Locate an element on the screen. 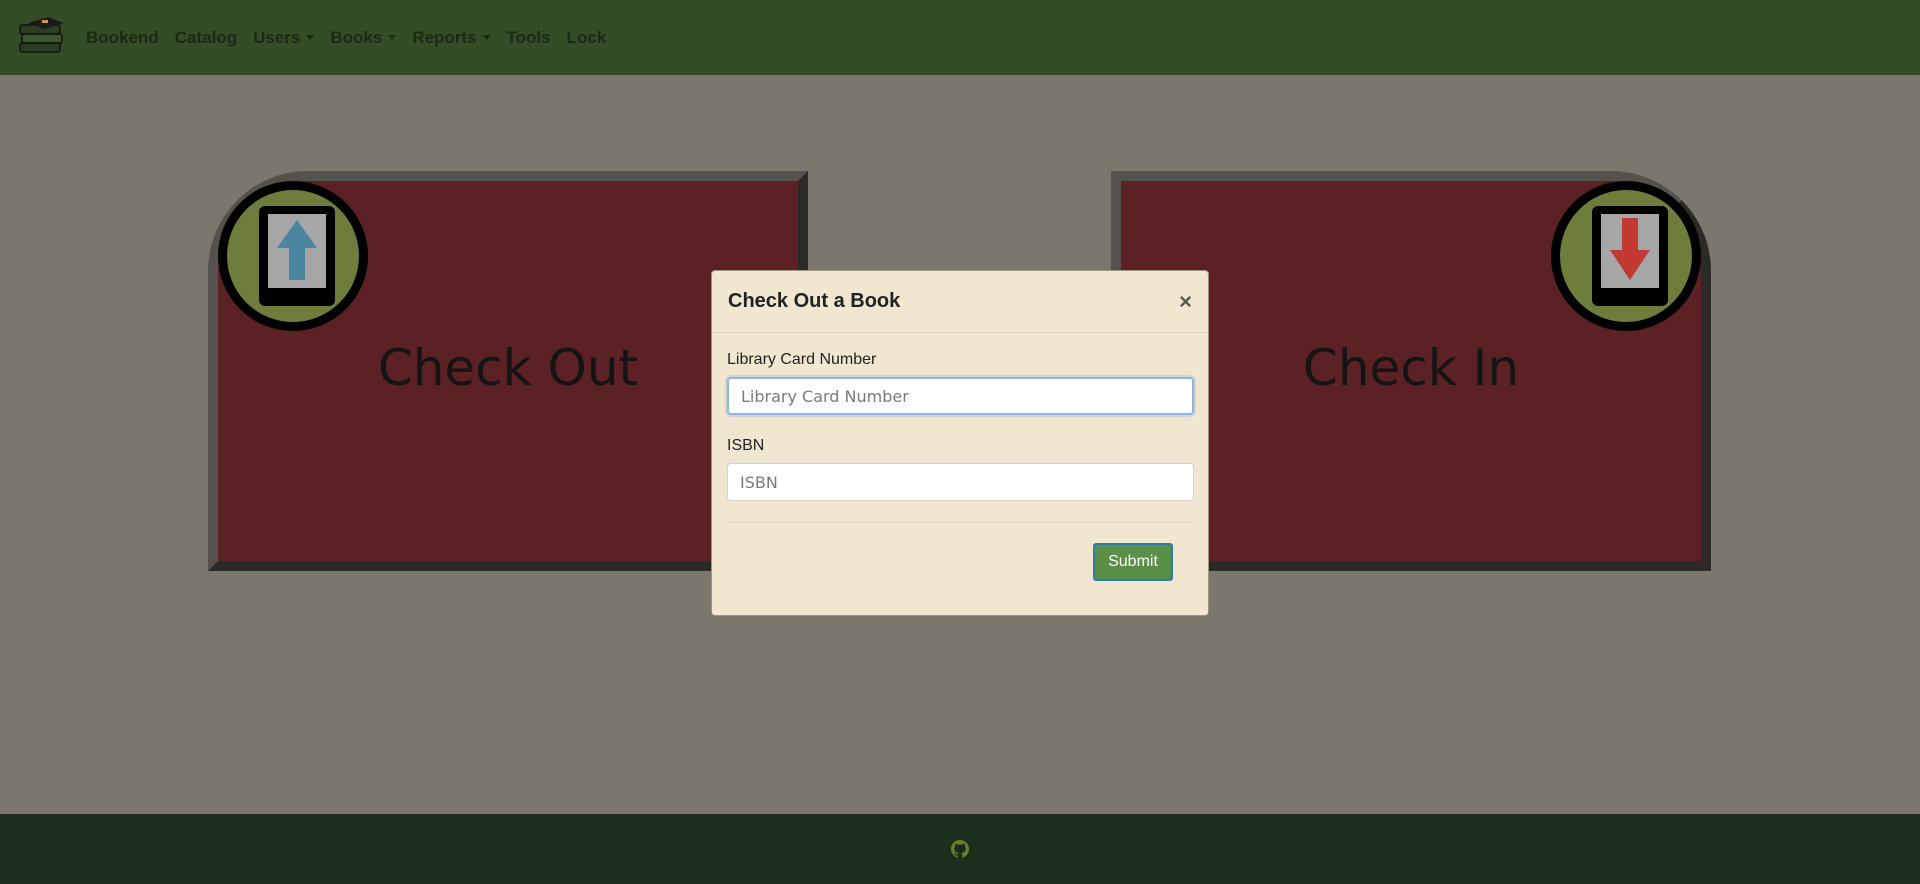  modal-footer: Submit is located at coordinates (960, 562).